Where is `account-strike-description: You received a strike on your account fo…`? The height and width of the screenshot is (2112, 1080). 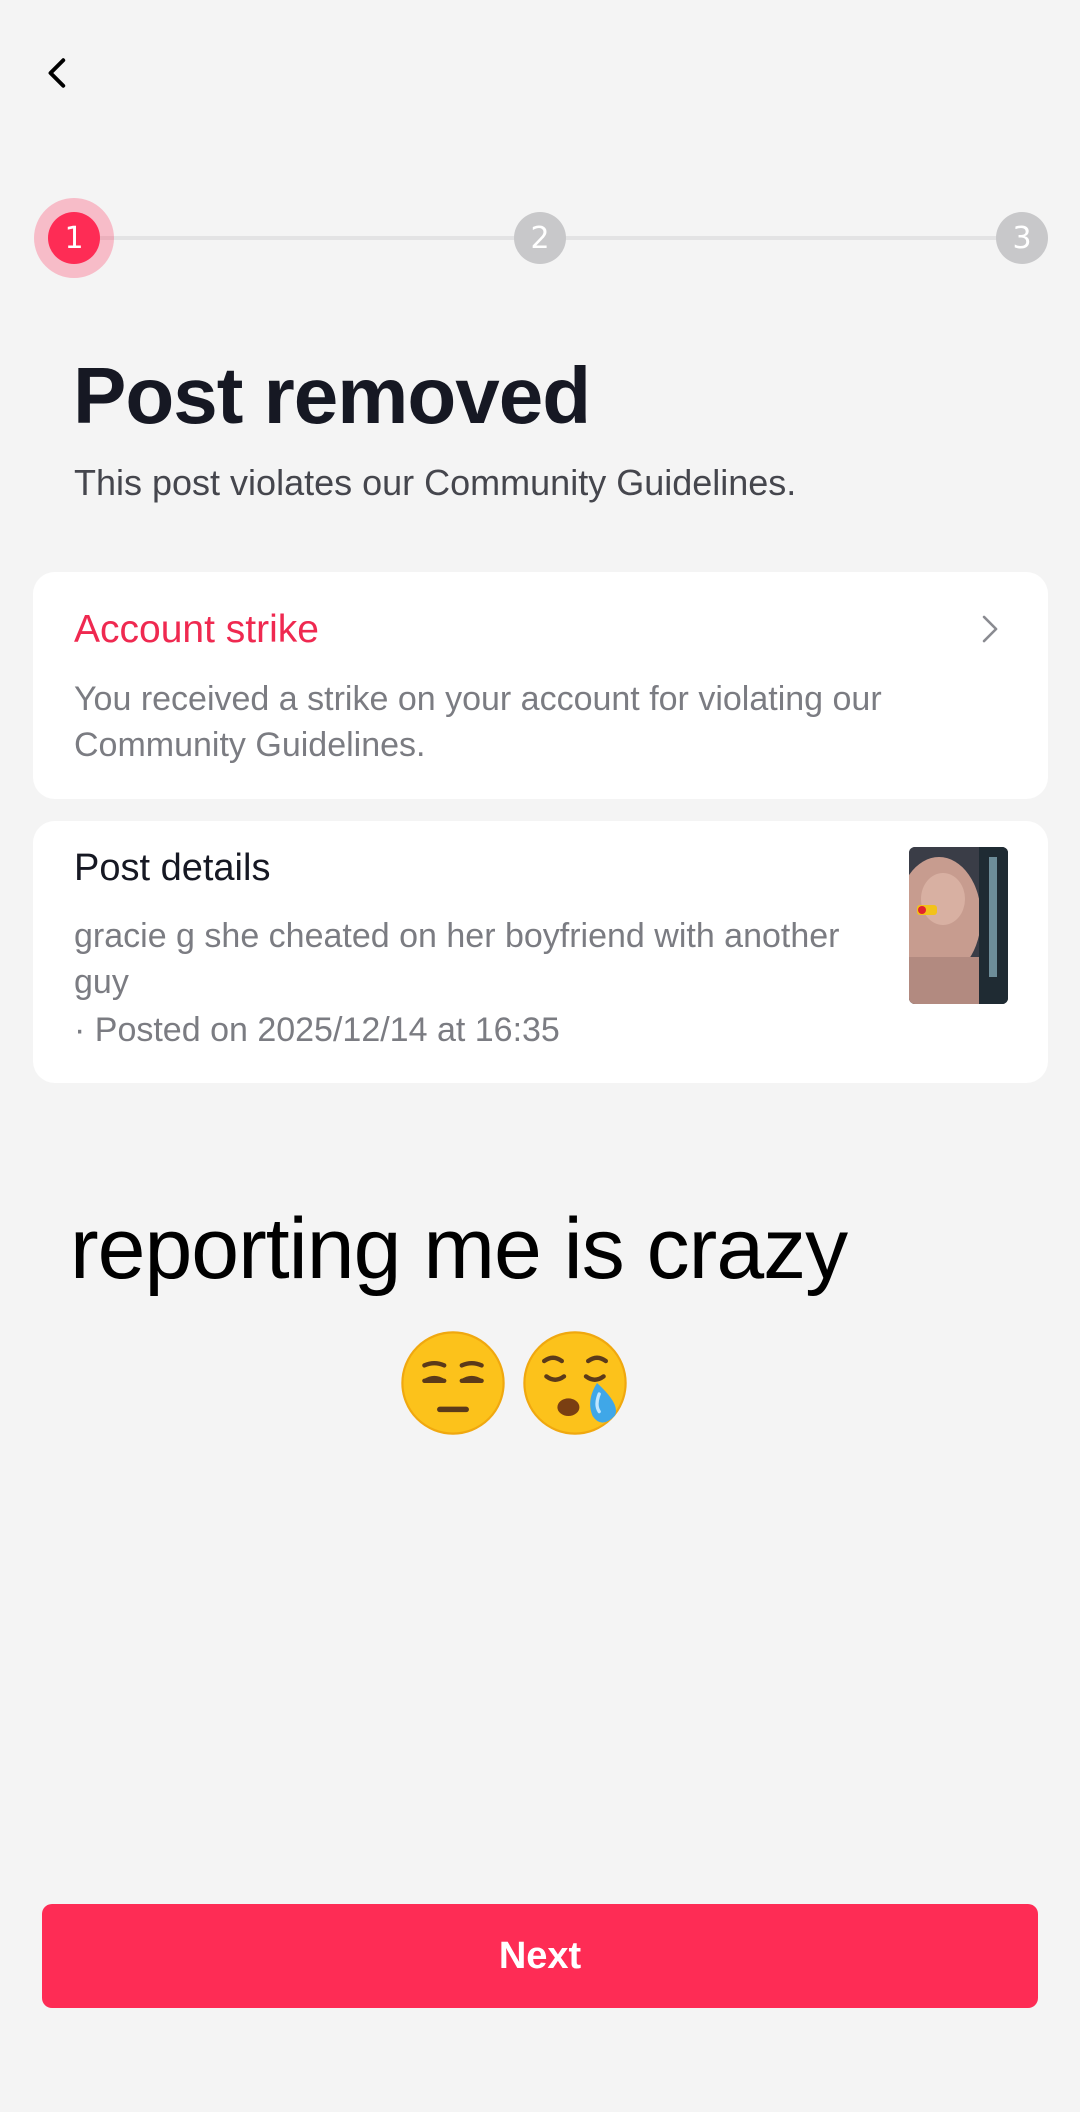 account-strike-description: You received a strike on your account fo… is located at coordinates (478, 722).